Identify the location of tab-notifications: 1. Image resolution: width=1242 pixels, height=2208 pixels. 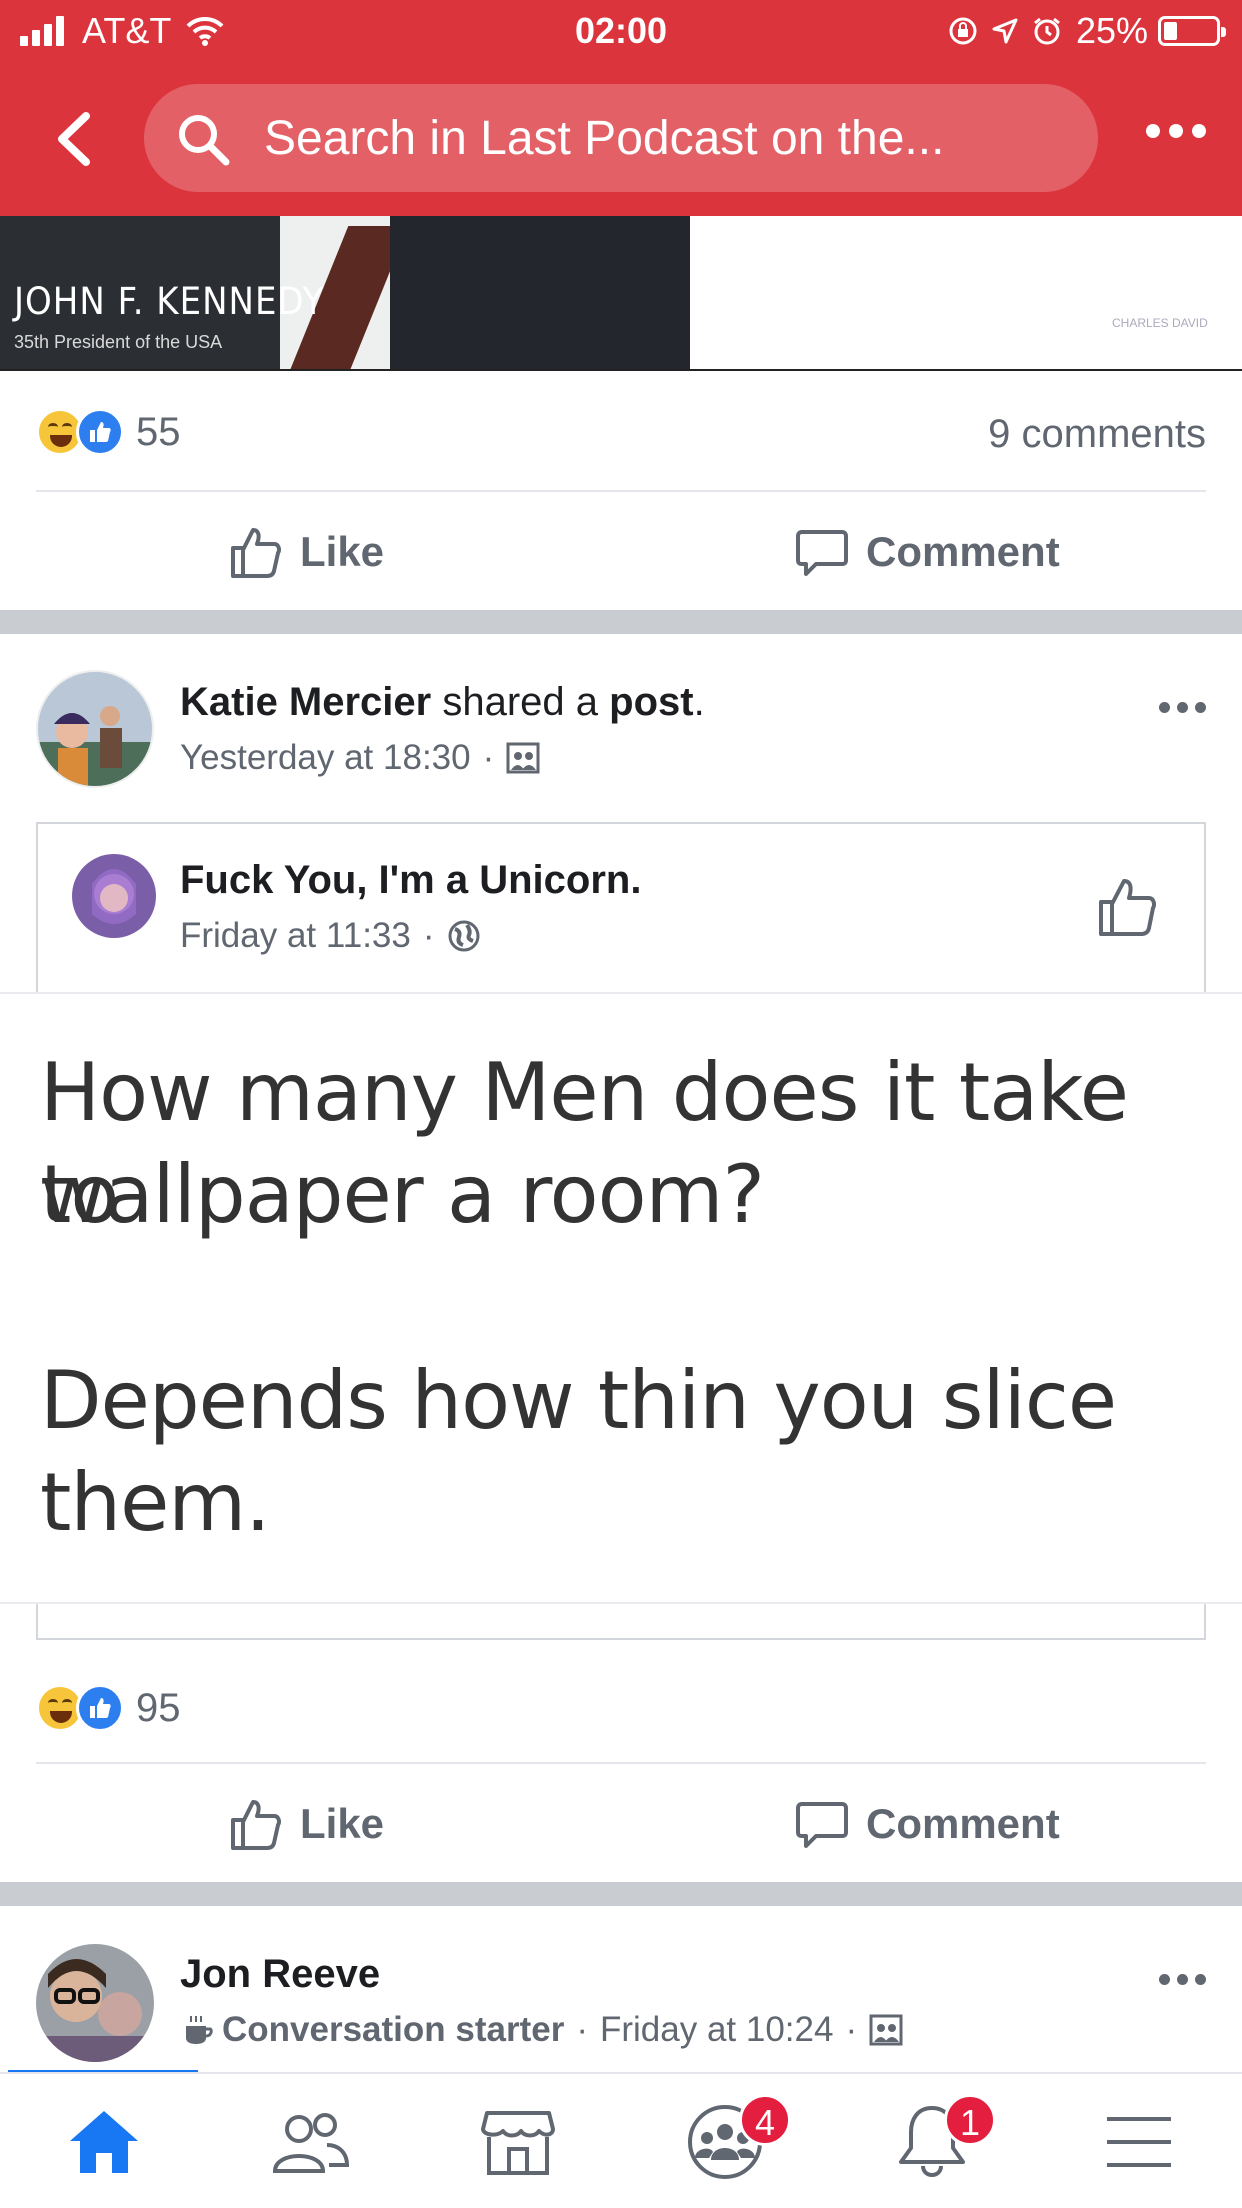
(931, 2141).